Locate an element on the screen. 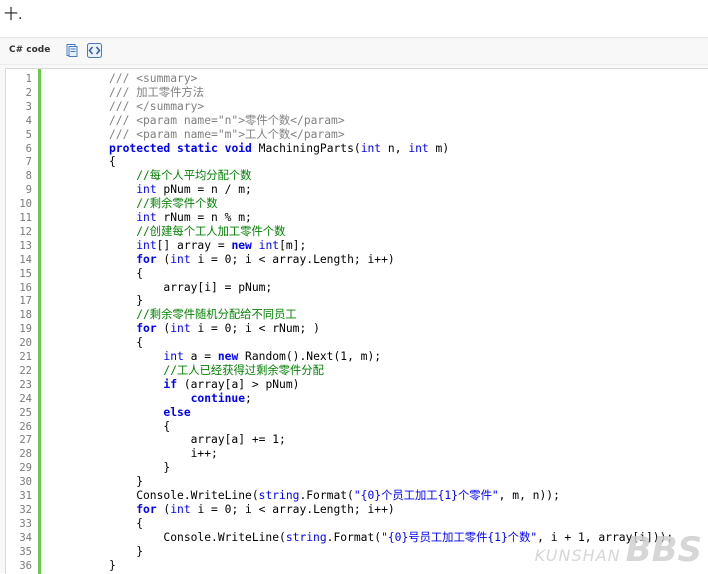  code-line: 23 if (array[a] > pNum) is located at coordinates (356, 385).